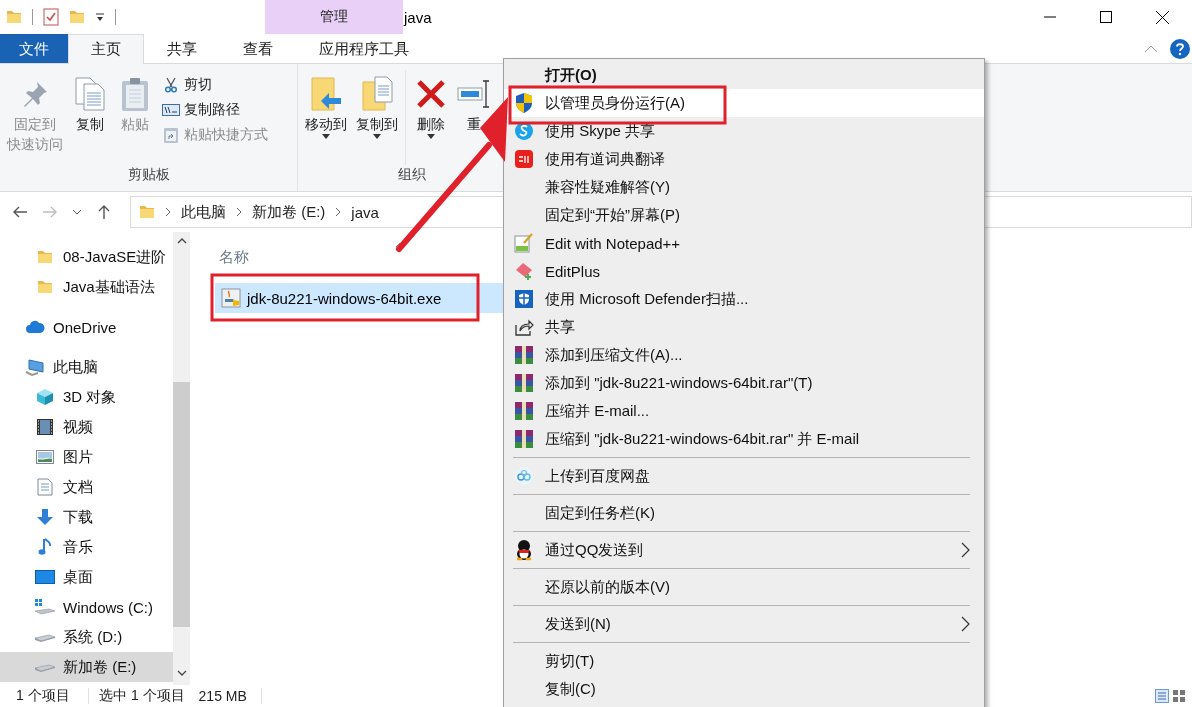 The width and height of the screenshot is (1192, 707). I want to click on ribbon-button: 移动到, so click(326, 105).